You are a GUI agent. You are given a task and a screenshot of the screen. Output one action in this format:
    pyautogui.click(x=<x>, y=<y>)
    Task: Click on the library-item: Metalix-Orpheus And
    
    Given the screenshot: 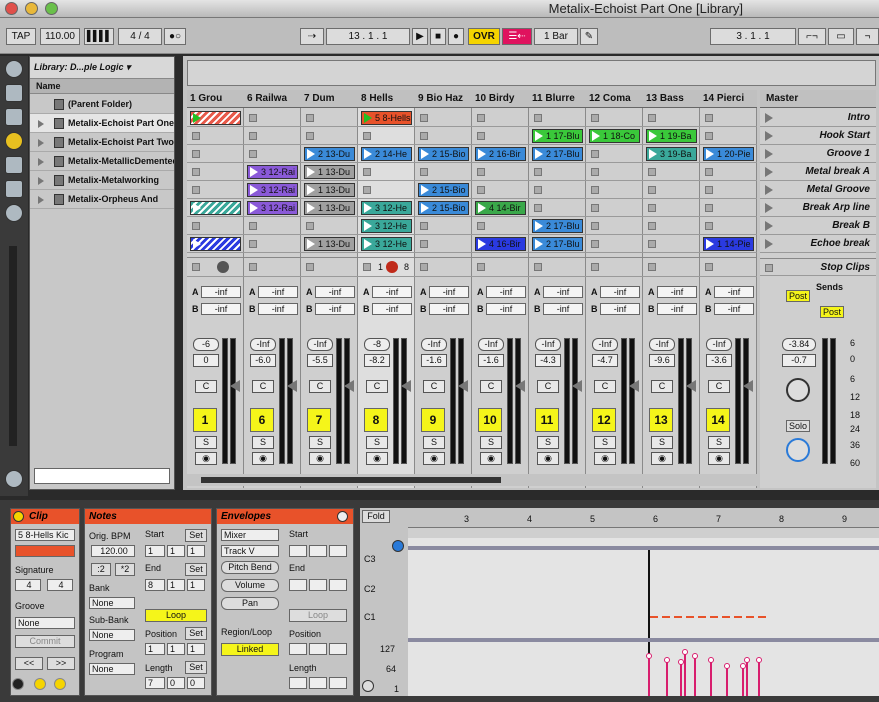 What is the action you would take?
    pyautogui.click(x=102, y=199)
    